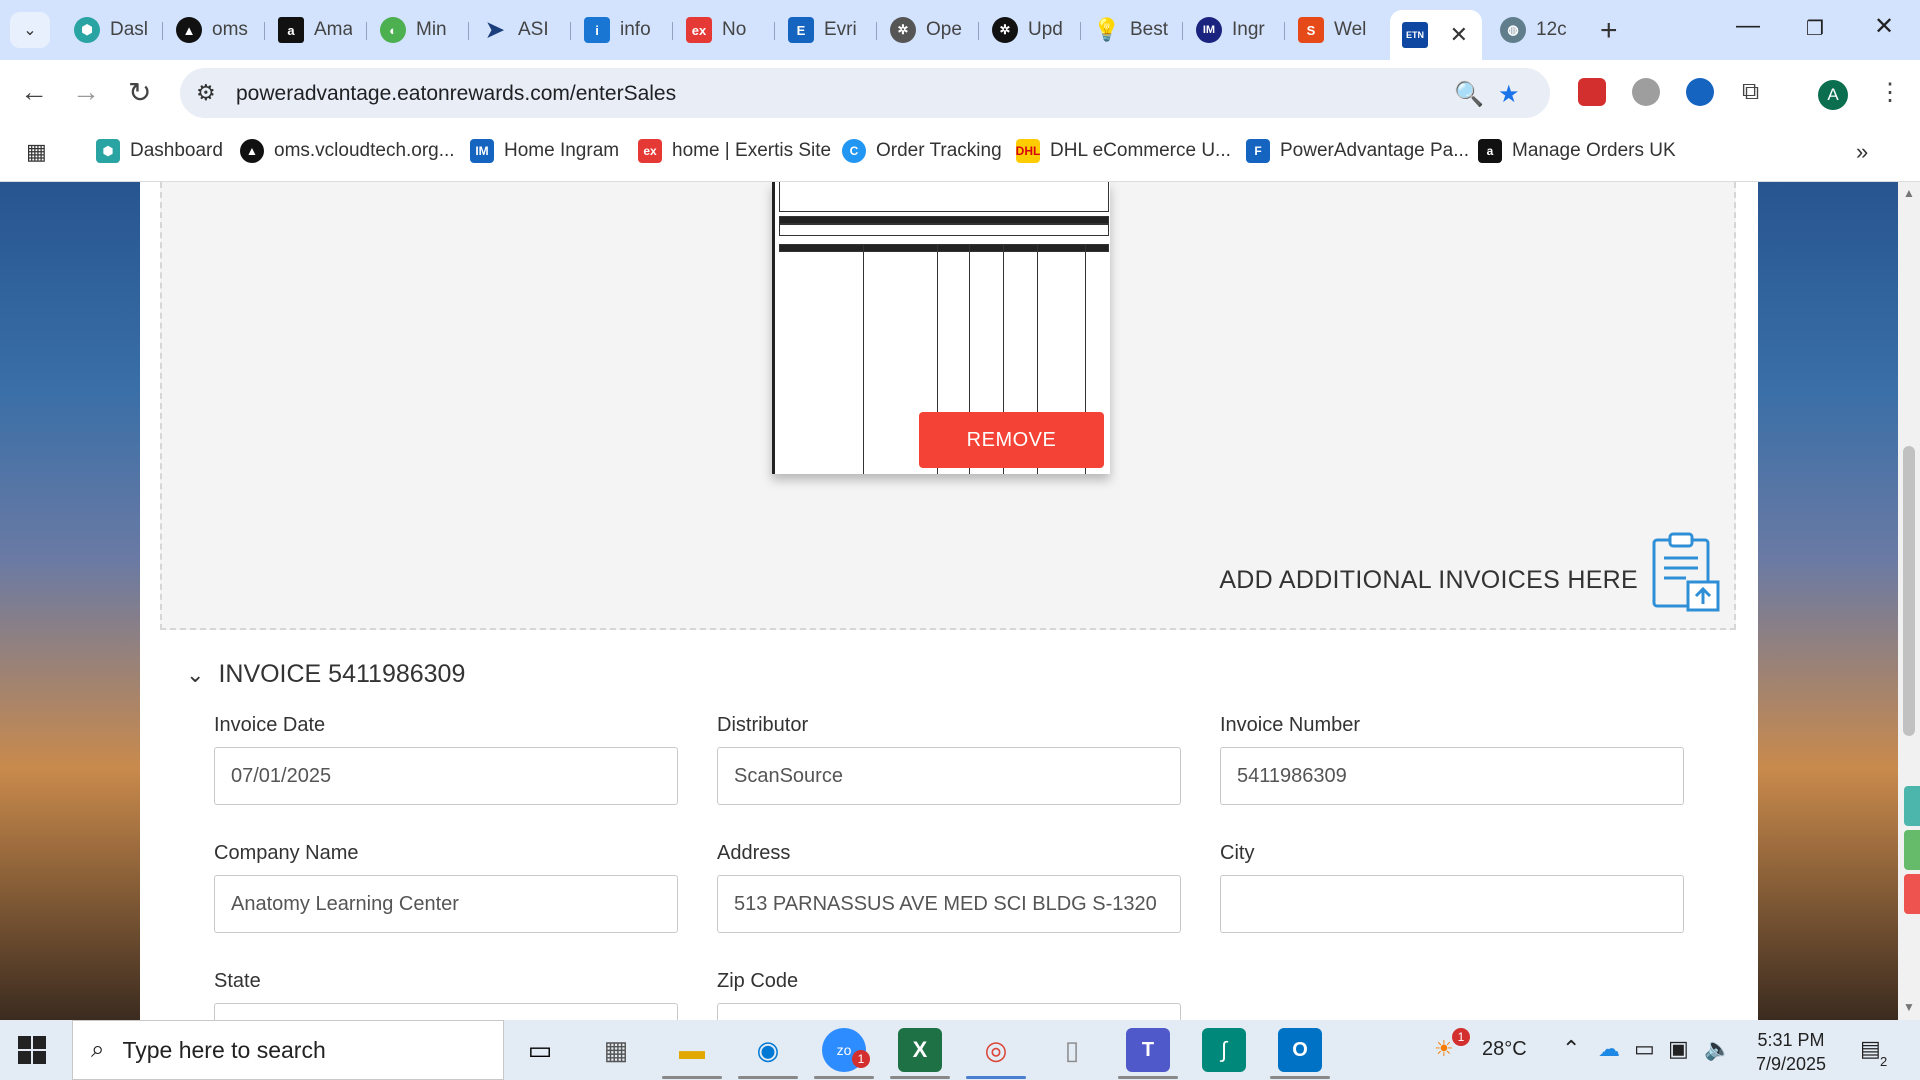 This screenshot has height=1080, width=1920. What do you see at coordinates (206, 93) in the screenshot?
I see `site-settings-icon: ⚙` at bounding box center [206, 93].